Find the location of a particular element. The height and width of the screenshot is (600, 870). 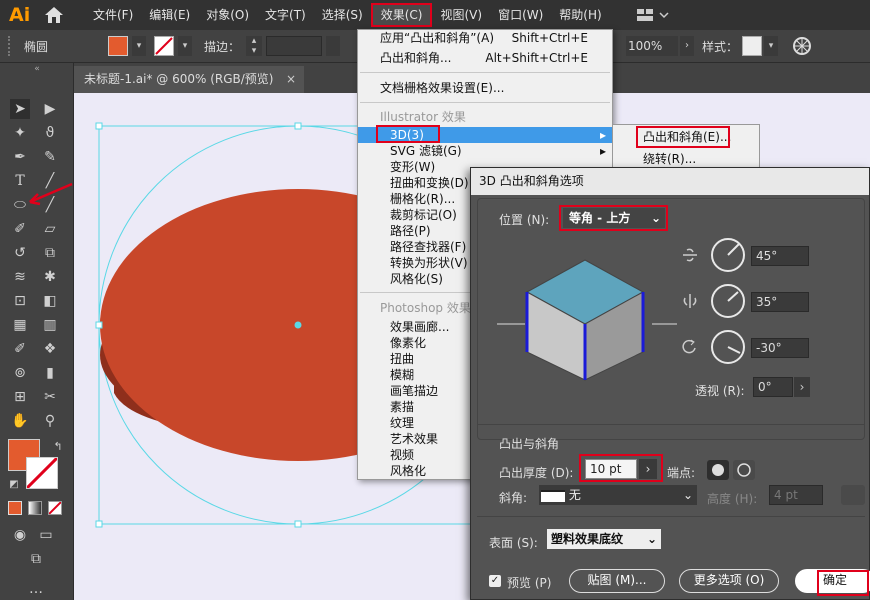

graph-tool-icon: ▮ is located at coordinates (50, 373).